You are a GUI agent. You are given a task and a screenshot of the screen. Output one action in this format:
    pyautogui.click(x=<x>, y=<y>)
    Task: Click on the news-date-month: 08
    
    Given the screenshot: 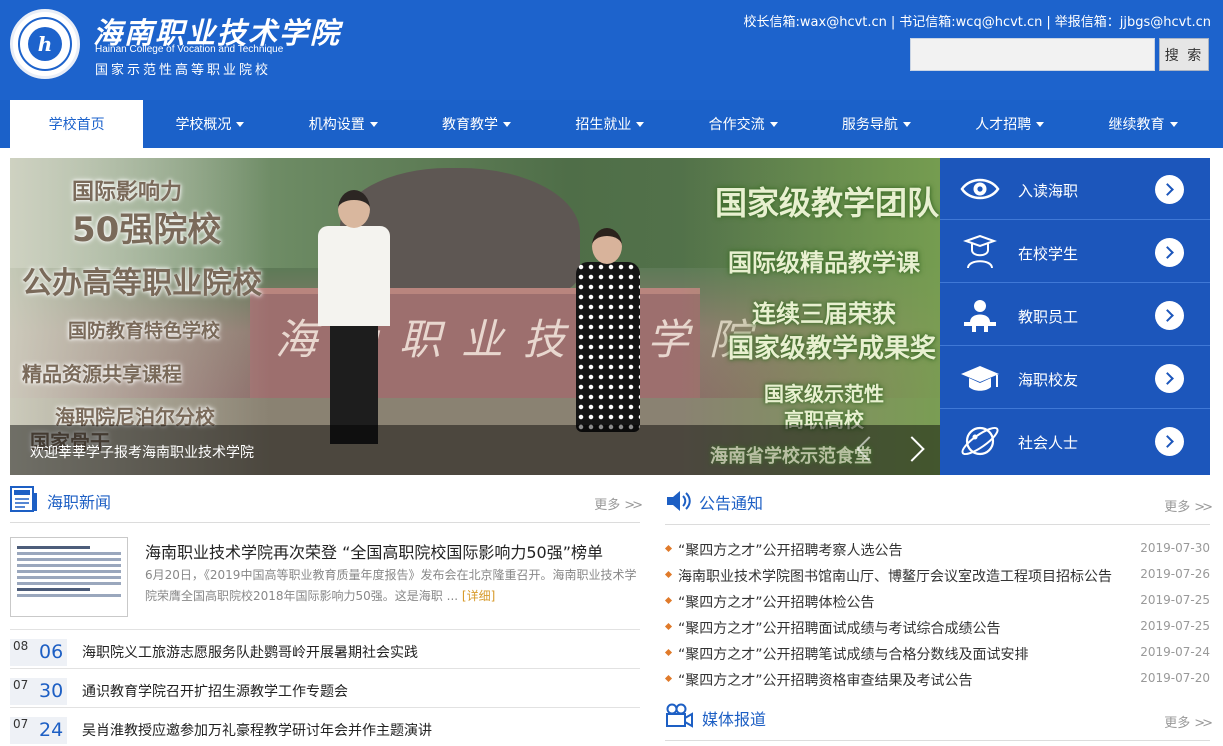 What is the action you would take?
    pyautogui.click(x=21, y=646)
    